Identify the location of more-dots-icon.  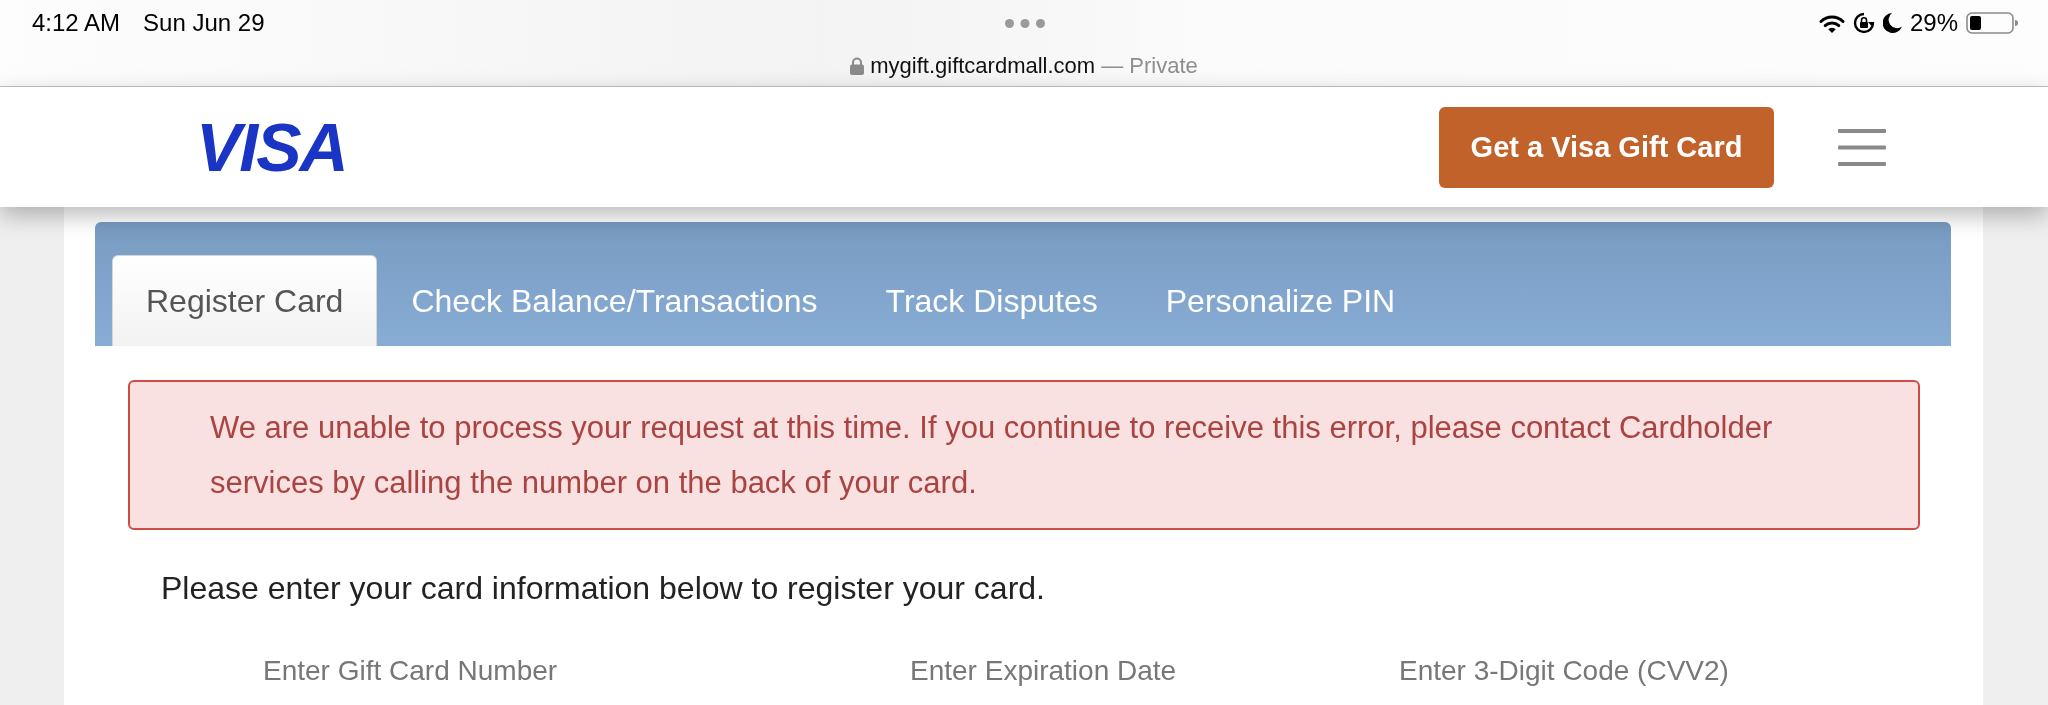
(1025, 23).